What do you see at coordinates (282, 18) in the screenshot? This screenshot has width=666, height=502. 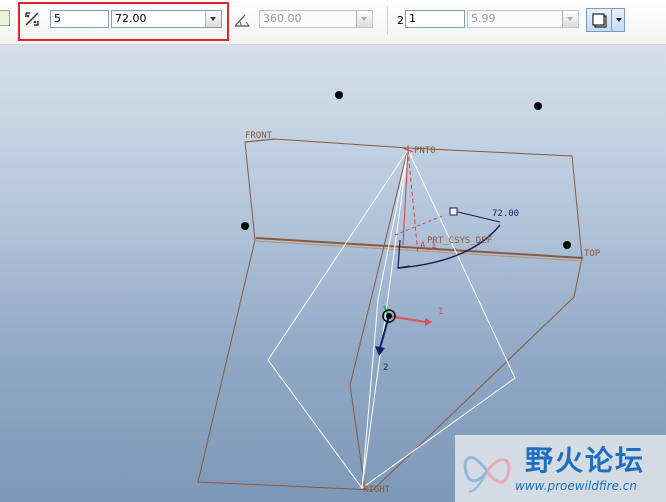 I see `angular-extent-value: 360.00` at bounding box center [282, 18].